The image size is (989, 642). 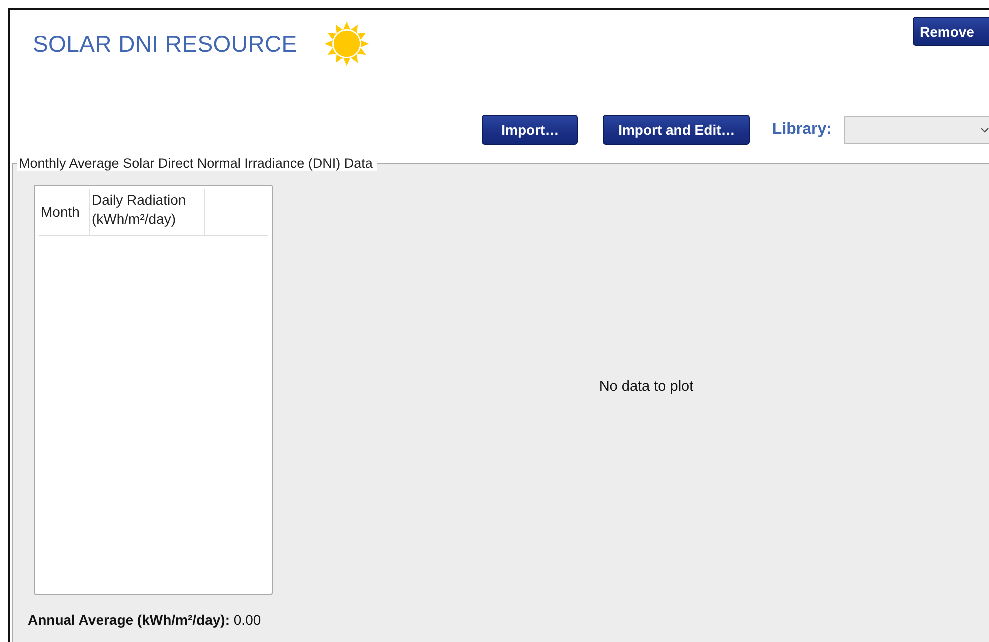 I want to click on column-header: Daily Radiation (kWh/m²/day), so click(x=147, y=212).